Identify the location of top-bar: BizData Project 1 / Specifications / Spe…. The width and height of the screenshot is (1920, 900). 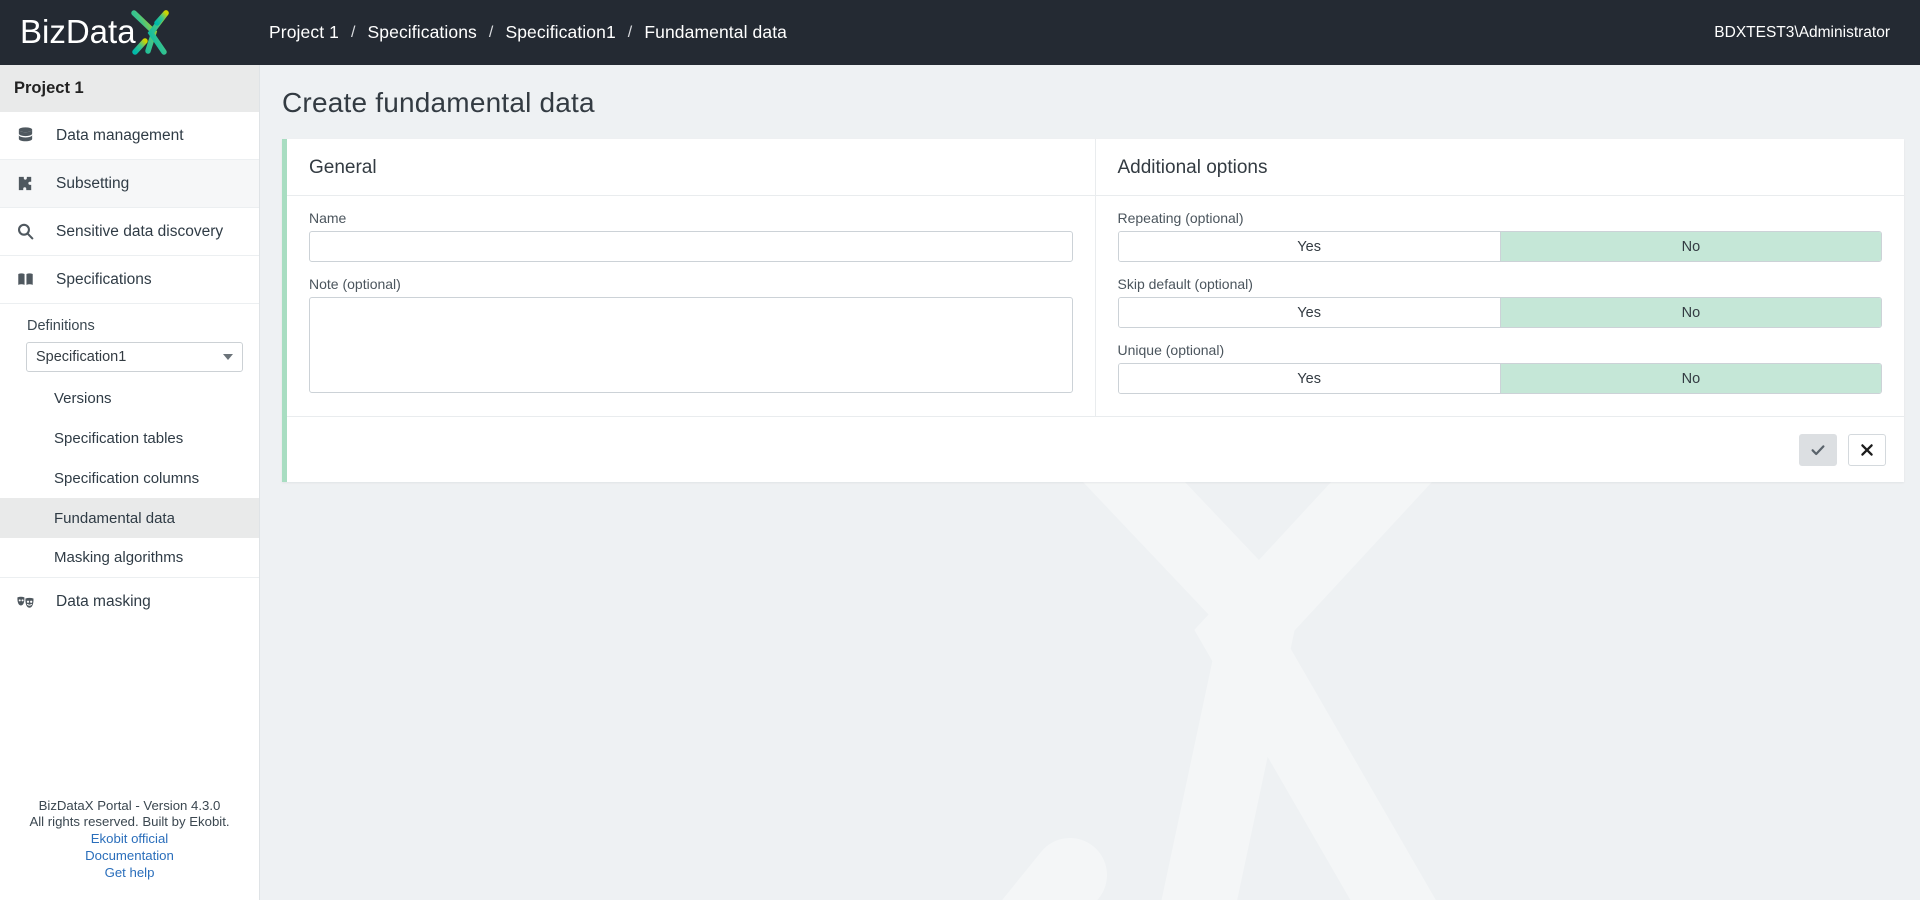
(960, 32).